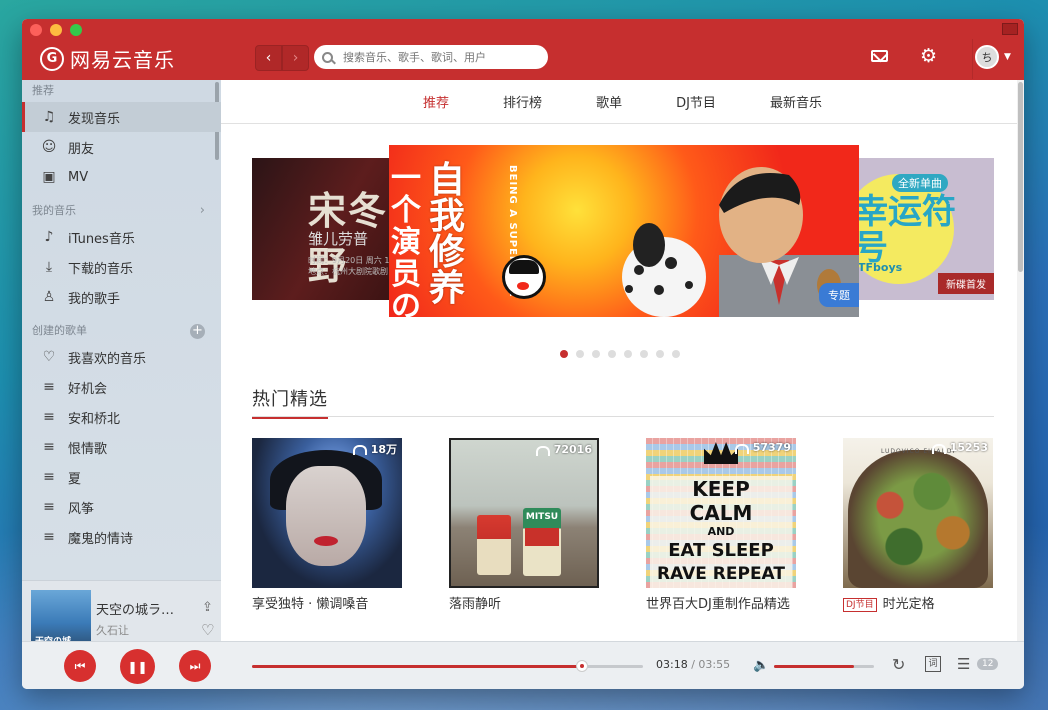  Describe the element at coordinates (327, 605) in the screenshot. I see `playlist-title: 享受独特 · 懒调嗓音` at that location.